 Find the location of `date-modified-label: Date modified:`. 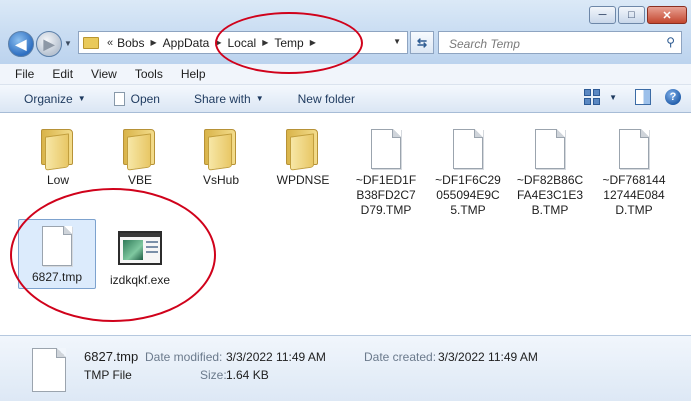

date-modified-label: Date modified: is located at coordinates (184, 357).